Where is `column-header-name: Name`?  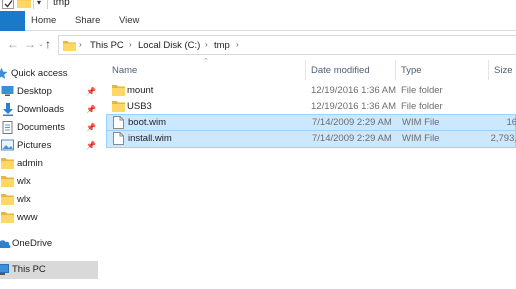
column-header-name: Name is located at coordinates (124, 70).